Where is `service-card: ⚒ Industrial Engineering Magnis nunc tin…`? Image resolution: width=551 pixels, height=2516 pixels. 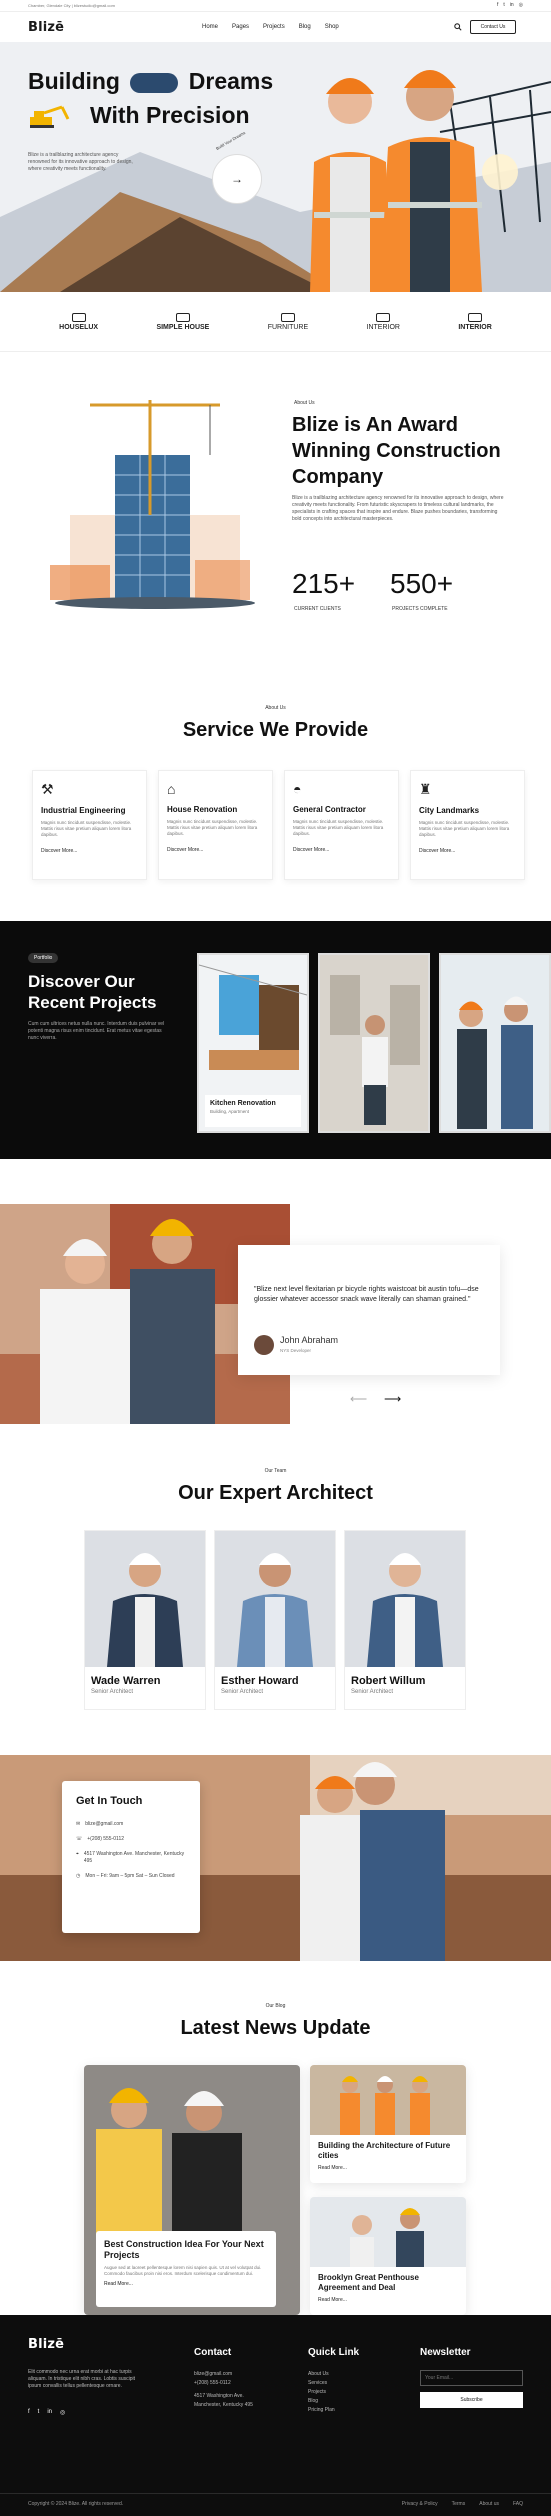 service-card: ⚒ Industrial Engineering Magnis nunc tin… is located at coordinates (89, 825).